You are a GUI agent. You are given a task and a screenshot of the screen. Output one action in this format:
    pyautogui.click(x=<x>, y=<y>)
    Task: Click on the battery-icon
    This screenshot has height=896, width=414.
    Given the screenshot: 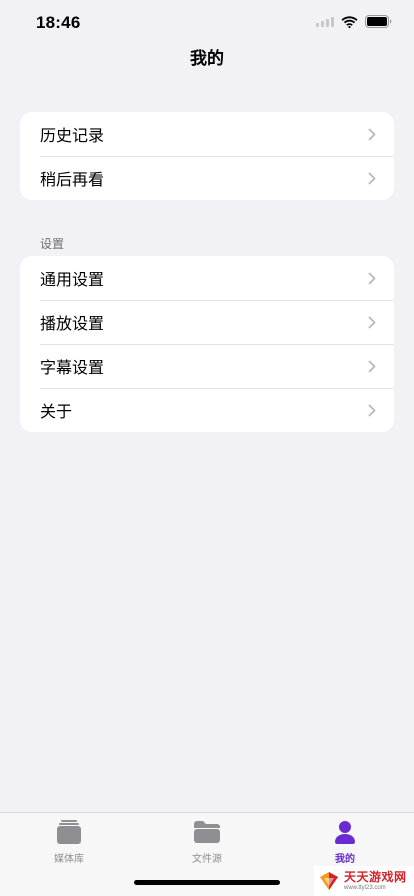 What is the action you would take?
    pyautogui.click(x=378, y=21)
    